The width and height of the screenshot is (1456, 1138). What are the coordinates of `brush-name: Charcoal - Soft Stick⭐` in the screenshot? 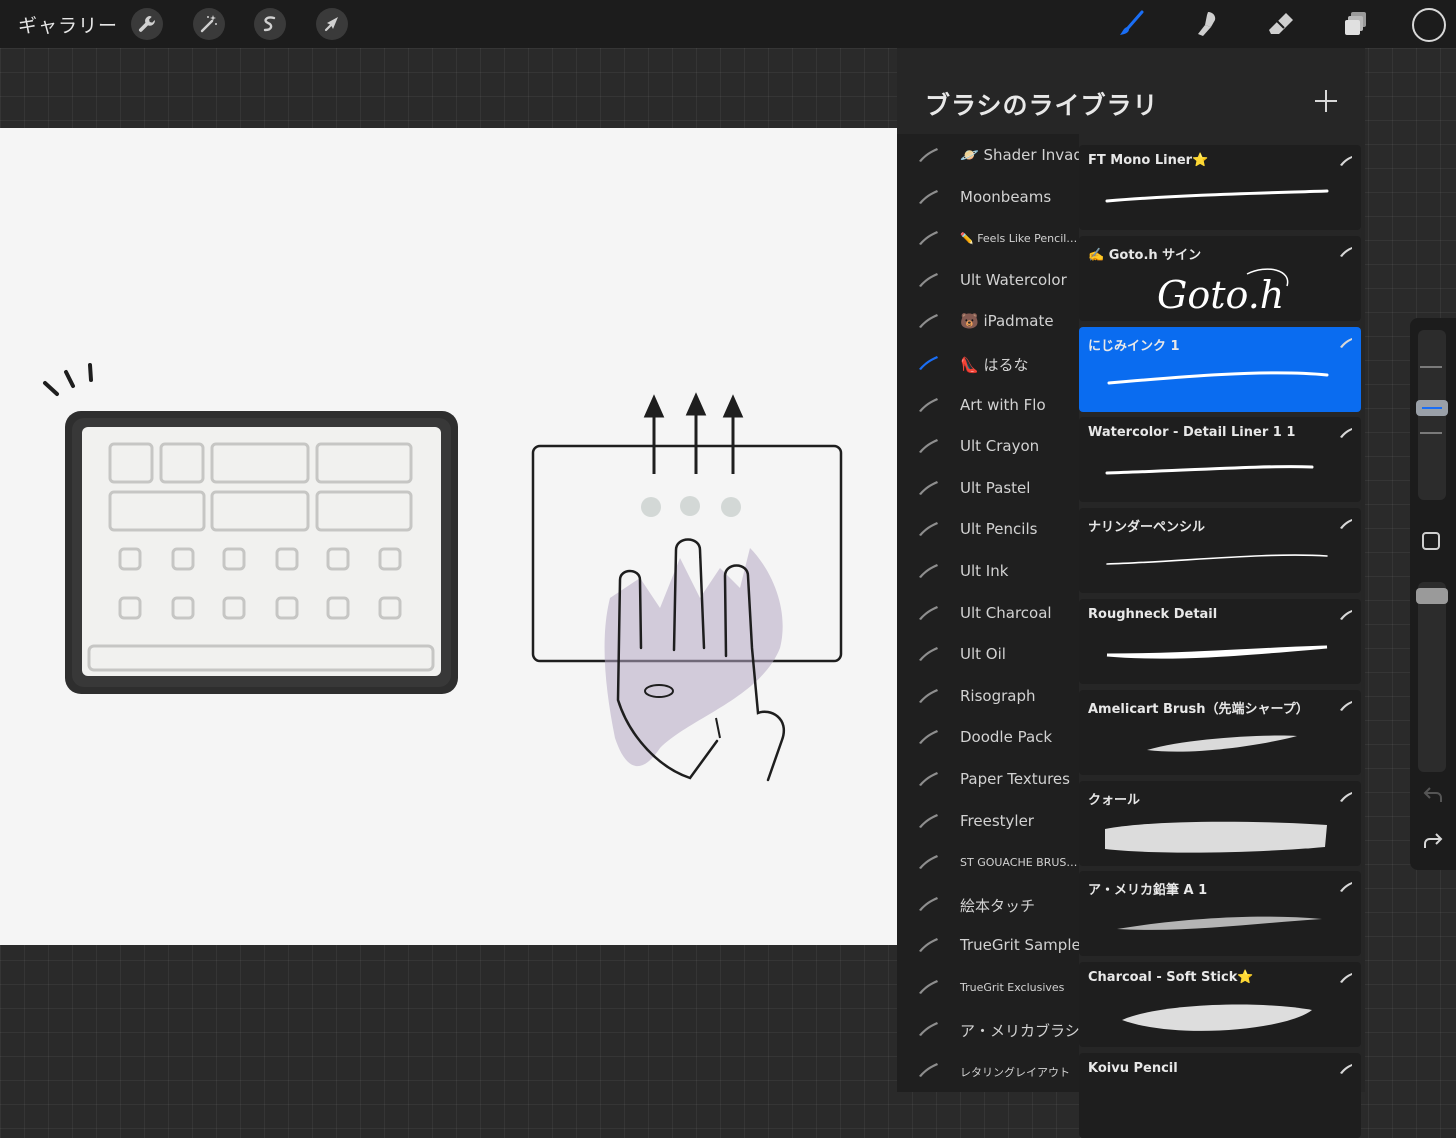 It's located at (1171, 978).